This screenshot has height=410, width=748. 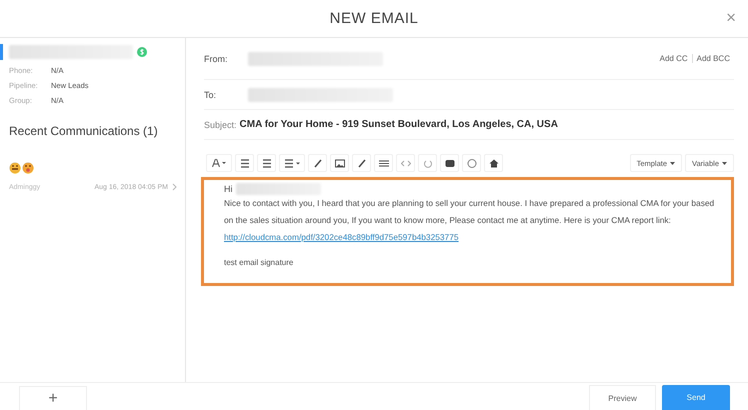 What do you see at coordinates (405, 163) in the screenshot?
I see `code-icon` at bounding box center [405, 163].